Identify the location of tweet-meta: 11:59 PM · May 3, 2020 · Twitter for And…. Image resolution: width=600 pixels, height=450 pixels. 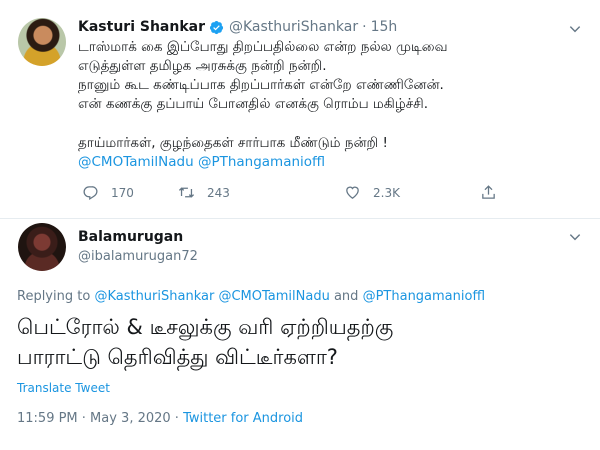
(160, 418).